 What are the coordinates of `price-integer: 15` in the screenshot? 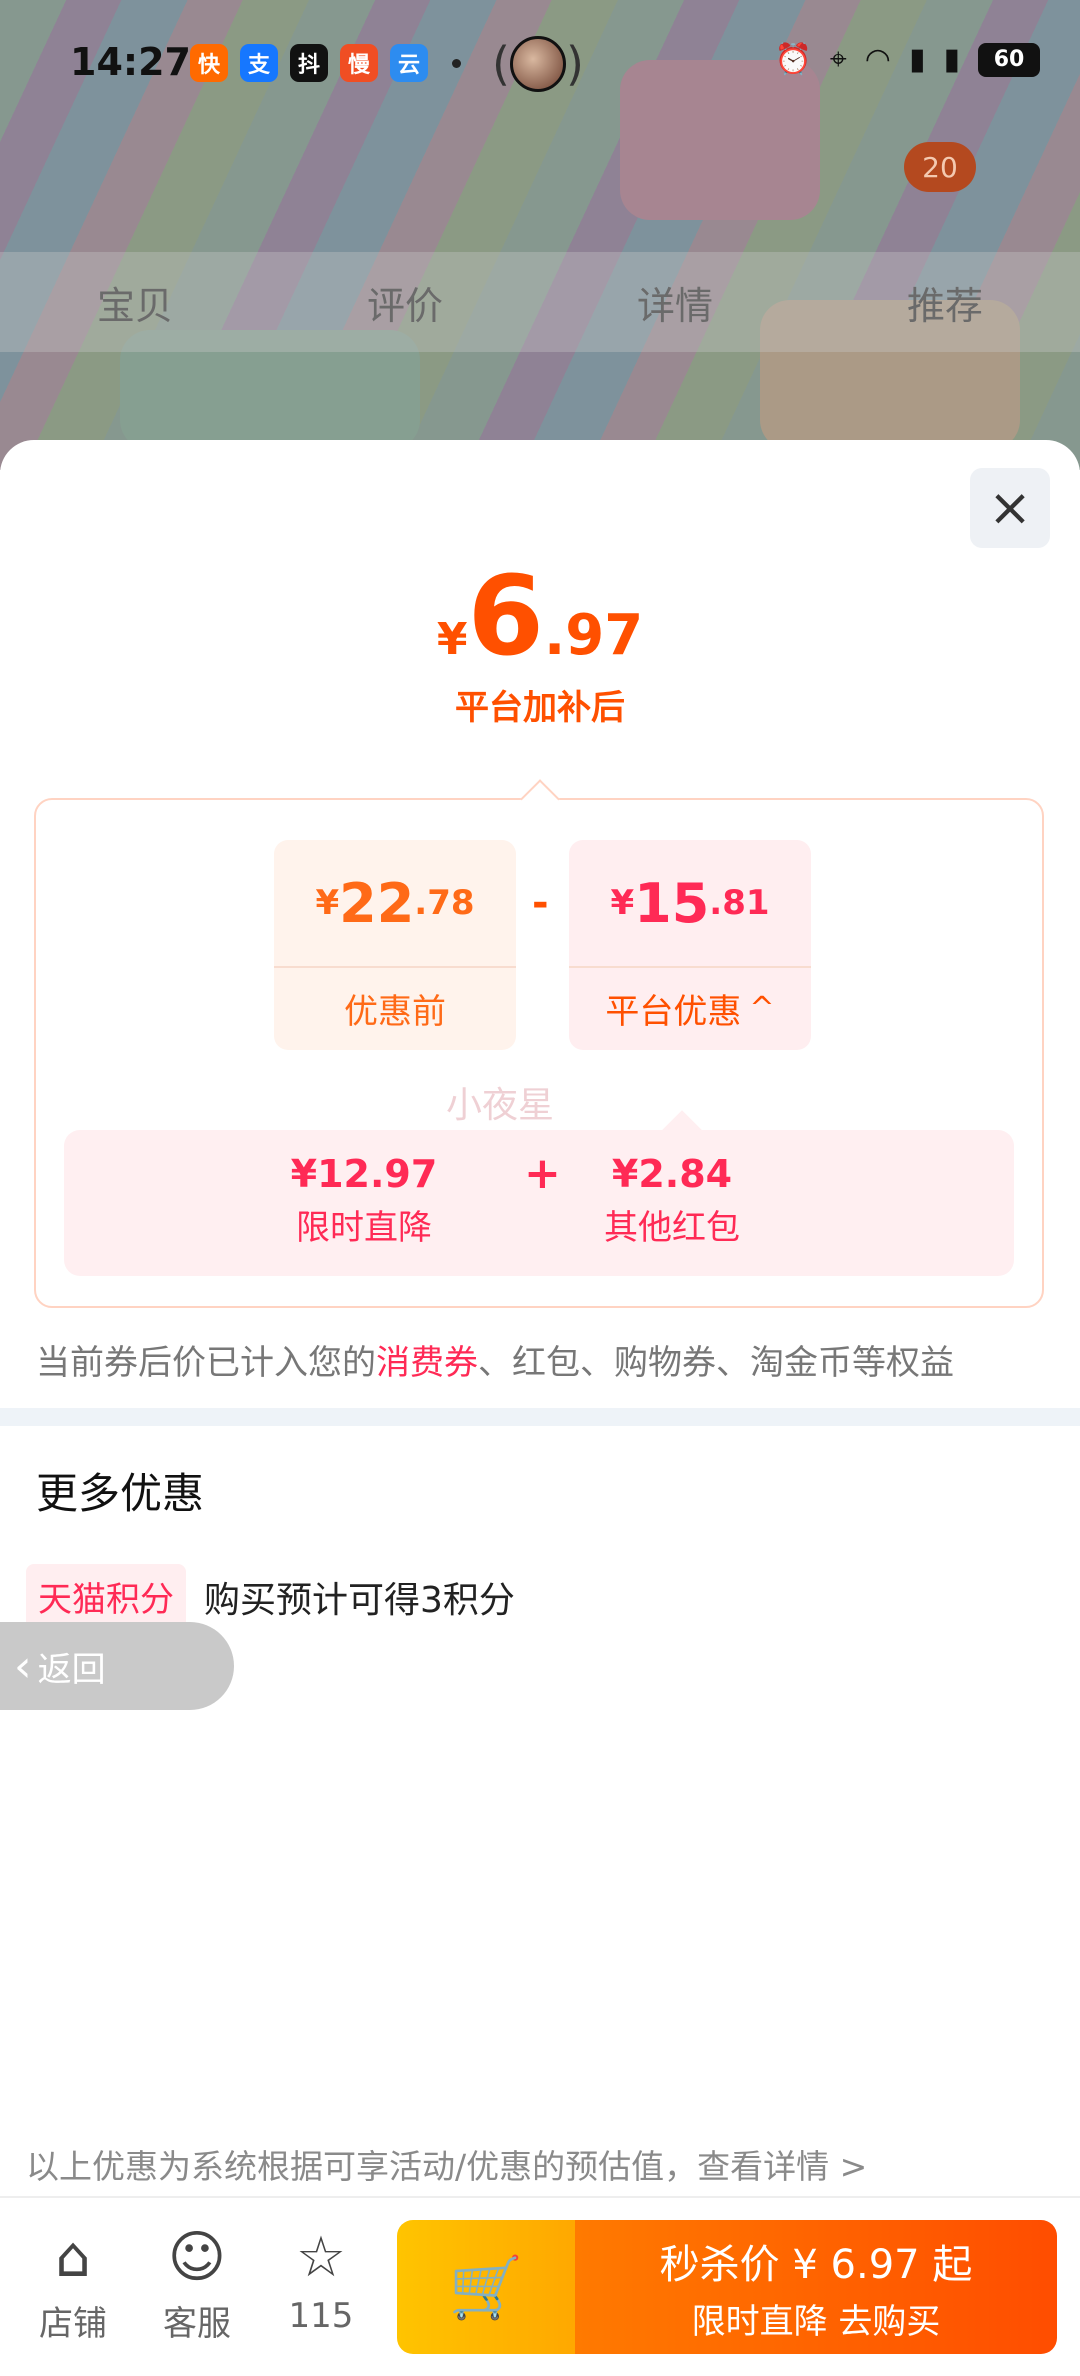 It's located at (672, 903).